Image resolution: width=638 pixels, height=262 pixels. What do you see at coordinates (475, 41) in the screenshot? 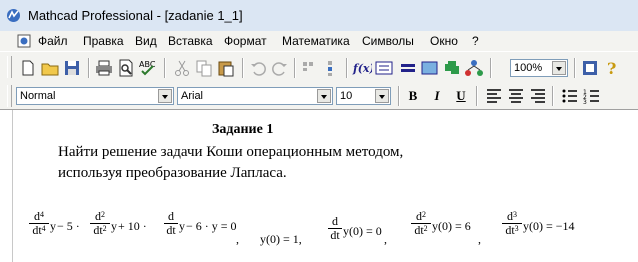
I see `menu-help: ?` at bounding box center [475, 41].